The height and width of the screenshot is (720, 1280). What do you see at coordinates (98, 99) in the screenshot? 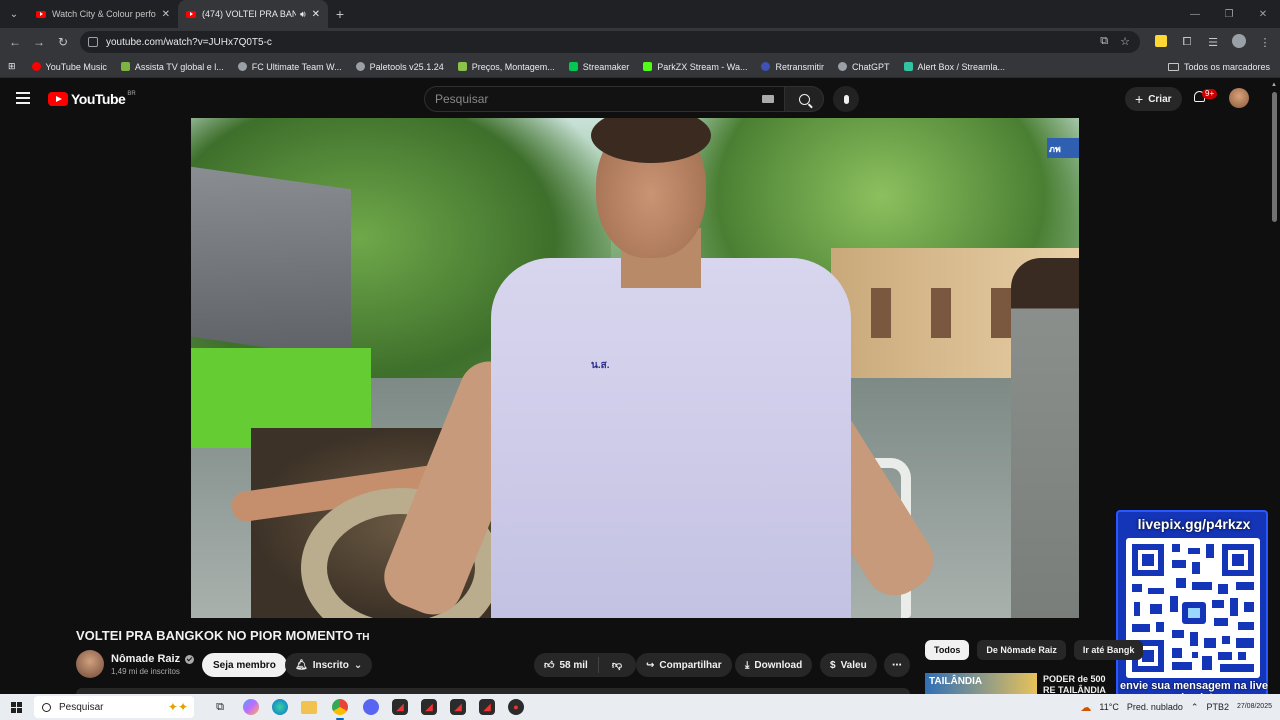
I see `logo-wordmark: YouTube` at bounding box center [98, 99].